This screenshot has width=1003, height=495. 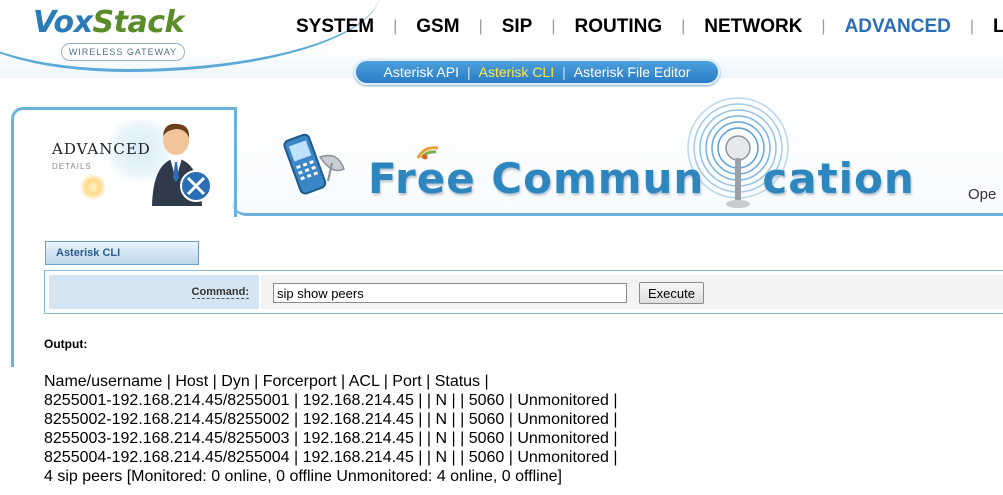 I want to click on nav-system: SYSTEM, so click(x=335, y=27).